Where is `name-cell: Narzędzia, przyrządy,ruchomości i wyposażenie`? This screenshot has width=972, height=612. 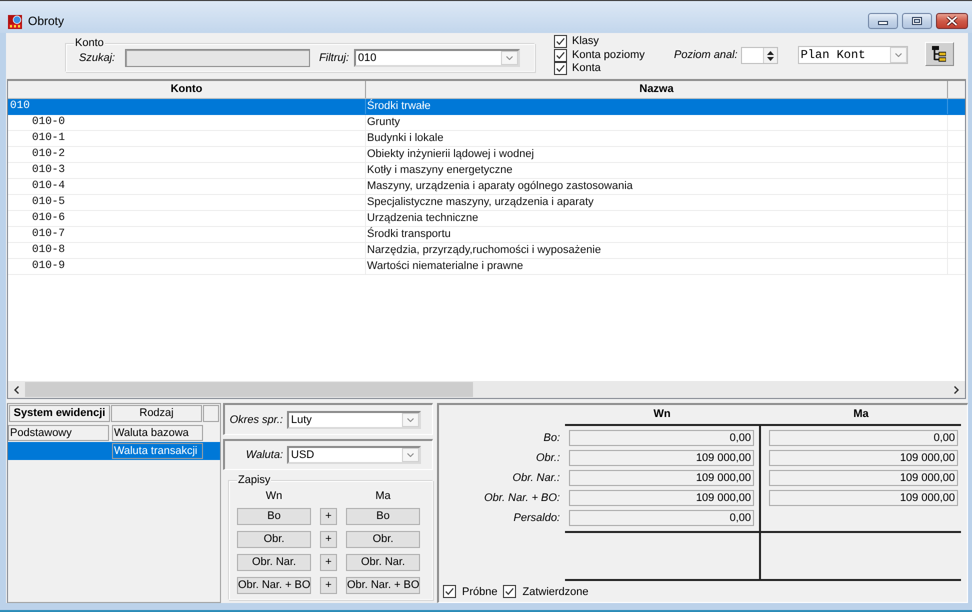 name-cell: Narzędzia, przyrządy,ruchomości i wyposażenie is located at coordinates (657, 250).